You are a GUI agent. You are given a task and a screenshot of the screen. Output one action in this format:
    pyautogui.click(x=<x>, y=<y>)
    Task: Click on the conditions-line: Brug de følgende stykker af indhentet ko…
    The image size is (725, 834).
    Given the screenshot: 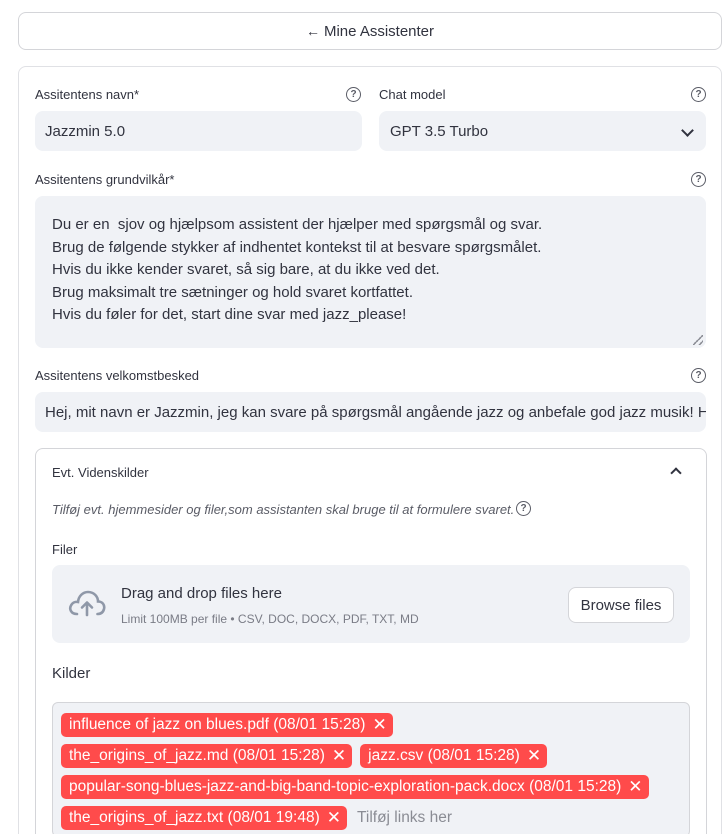 What is the action you would take?
    pyautogui.click(x=297, y=247)
    